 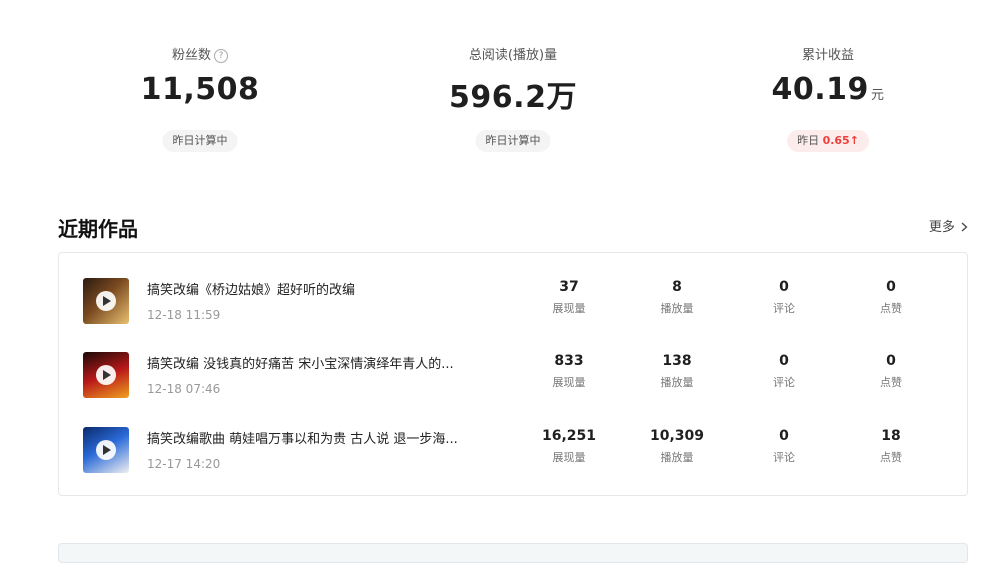 I want to click on impressions-value: 833, so click(x=569, y=361).